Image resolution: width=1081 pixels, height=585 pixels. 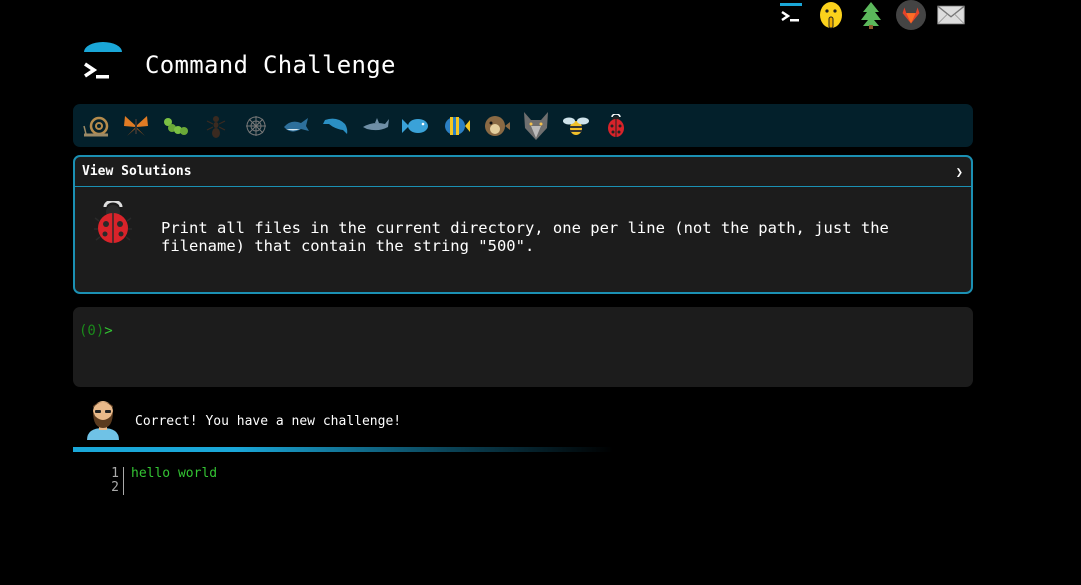 I want to click on caterpillar-icon, so click(x=176, y=126).